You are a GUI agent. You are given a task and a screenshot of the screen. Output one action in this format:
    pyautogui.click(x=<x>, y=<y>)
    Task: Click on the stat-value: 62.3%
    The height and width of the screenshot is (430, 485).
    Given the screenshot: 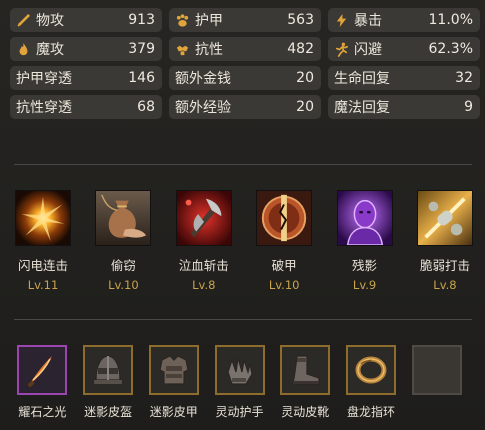 What is the action you would take?
    pyautogui.click(x=450, y=49)
    